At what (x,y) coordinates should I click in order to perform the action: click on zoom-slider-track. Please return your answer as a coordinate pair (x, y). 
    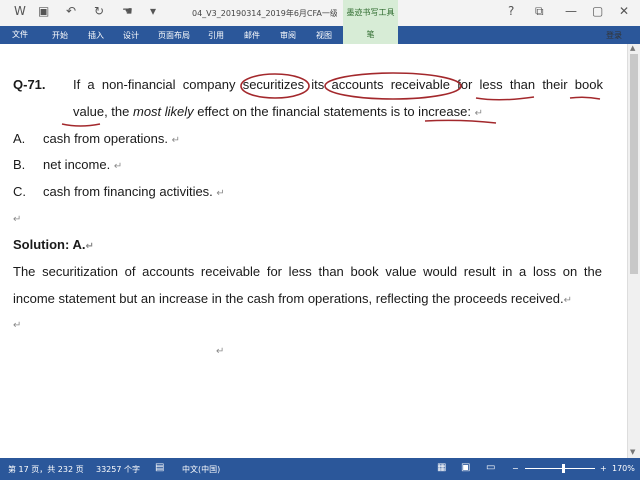
    Looking at the image, I should click on (560, 468).